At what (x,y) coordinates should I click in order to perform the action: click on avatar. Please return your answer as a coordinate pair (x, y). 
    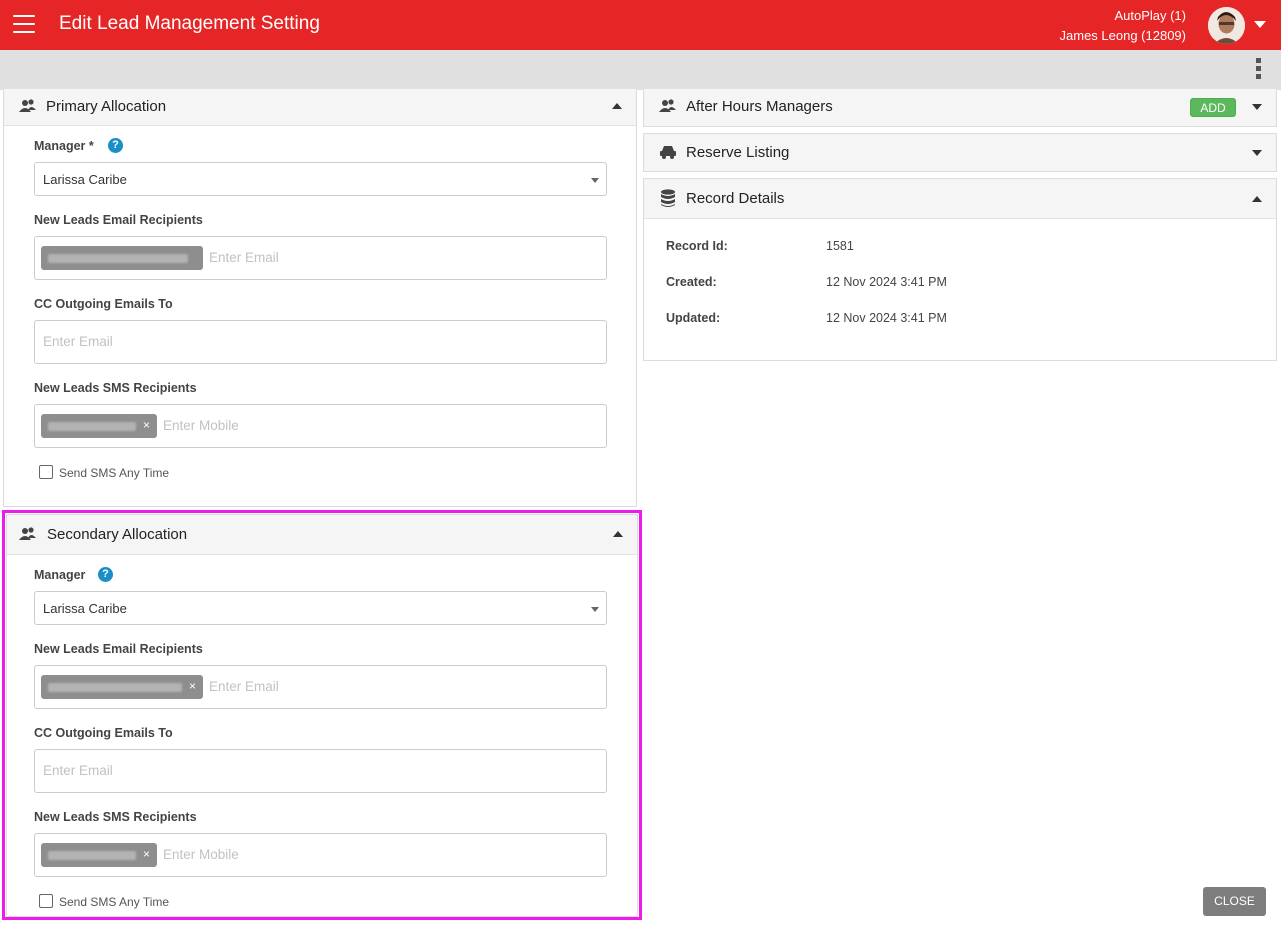
    Looking at the image, I should click on (1226, 25).